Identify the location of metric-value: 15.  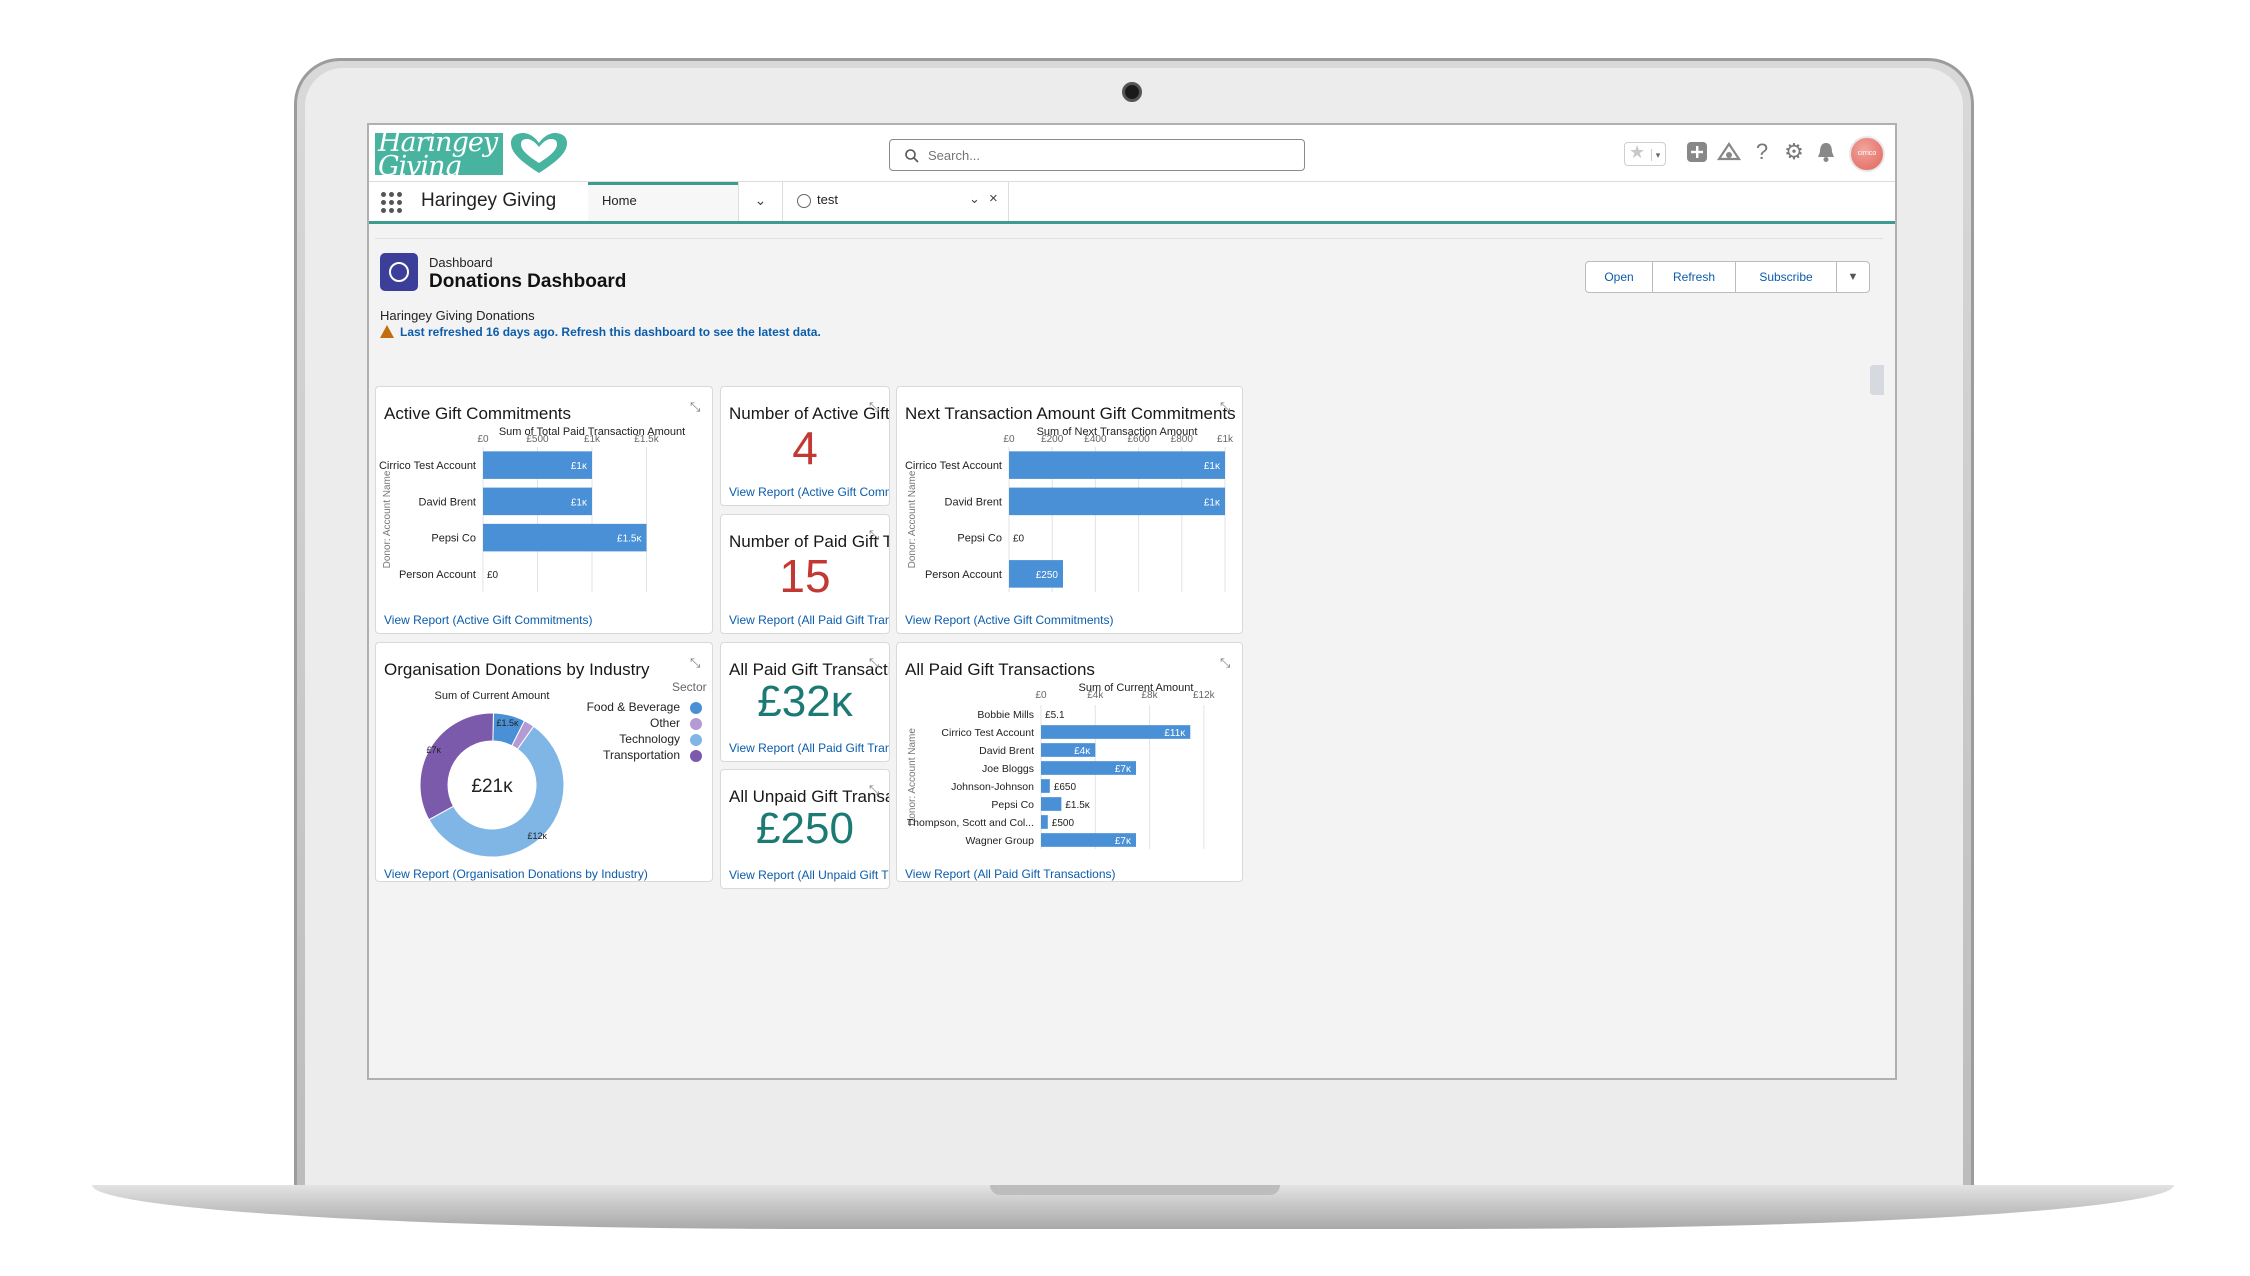
(805, 576).